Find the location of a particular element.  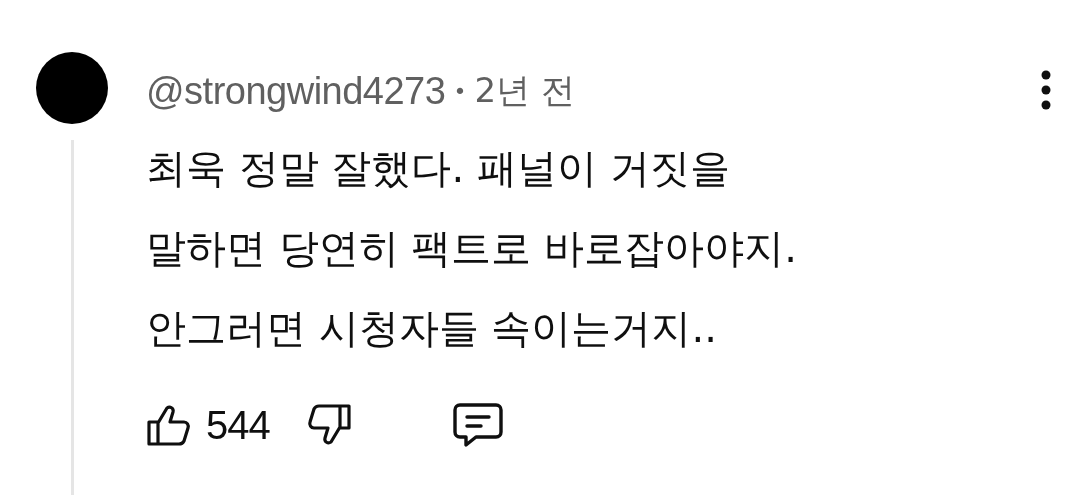

comment-time: 2년 전 is located at coordinates (524, 90).